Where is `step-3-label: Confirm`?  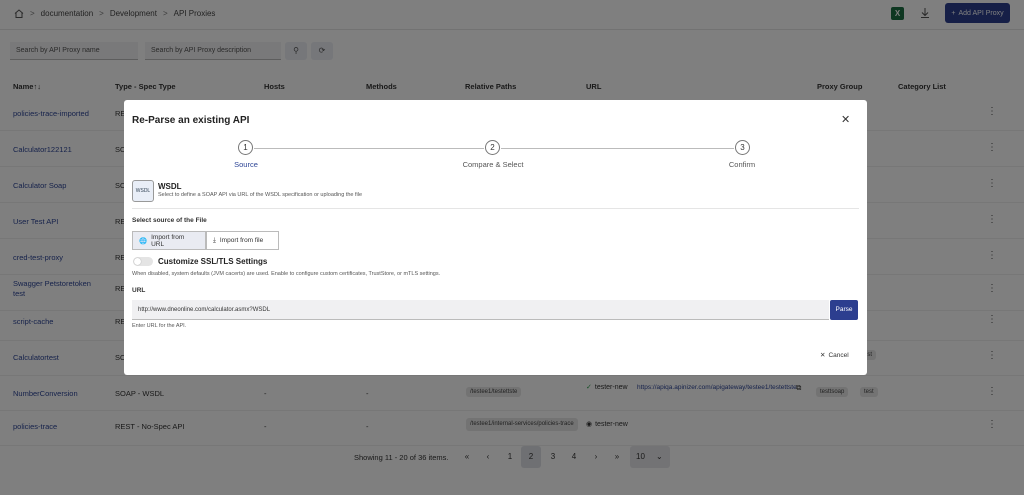
step-3-label: Confirm is located at coordinates (742, 164).